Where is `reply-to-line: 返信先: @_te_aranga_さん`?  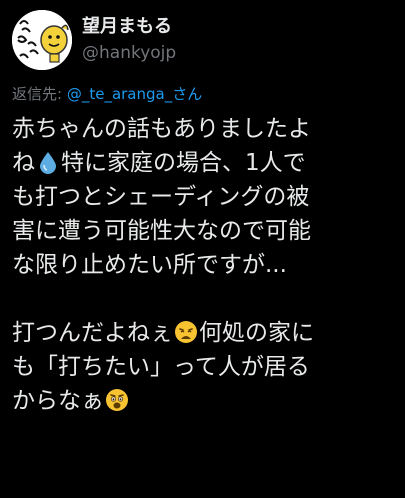 reply-to-line: 返信先: @_te_aranga_さん is located at coordinates (107, 94).